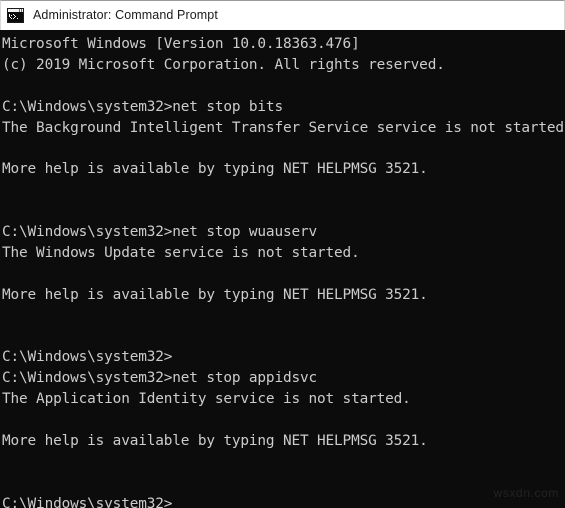 This screenshot has width=565, height=508. What do you see at coordinates (282, 15) in the screenshot?
I see `title-bar: Administrator: Command Prompt` at bounding box center [282, 15].